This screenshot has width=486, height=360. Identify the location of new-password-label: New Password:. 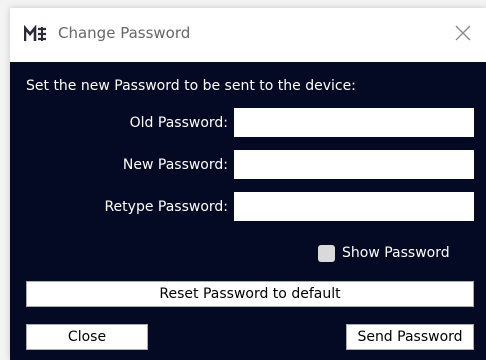
(175, 165).